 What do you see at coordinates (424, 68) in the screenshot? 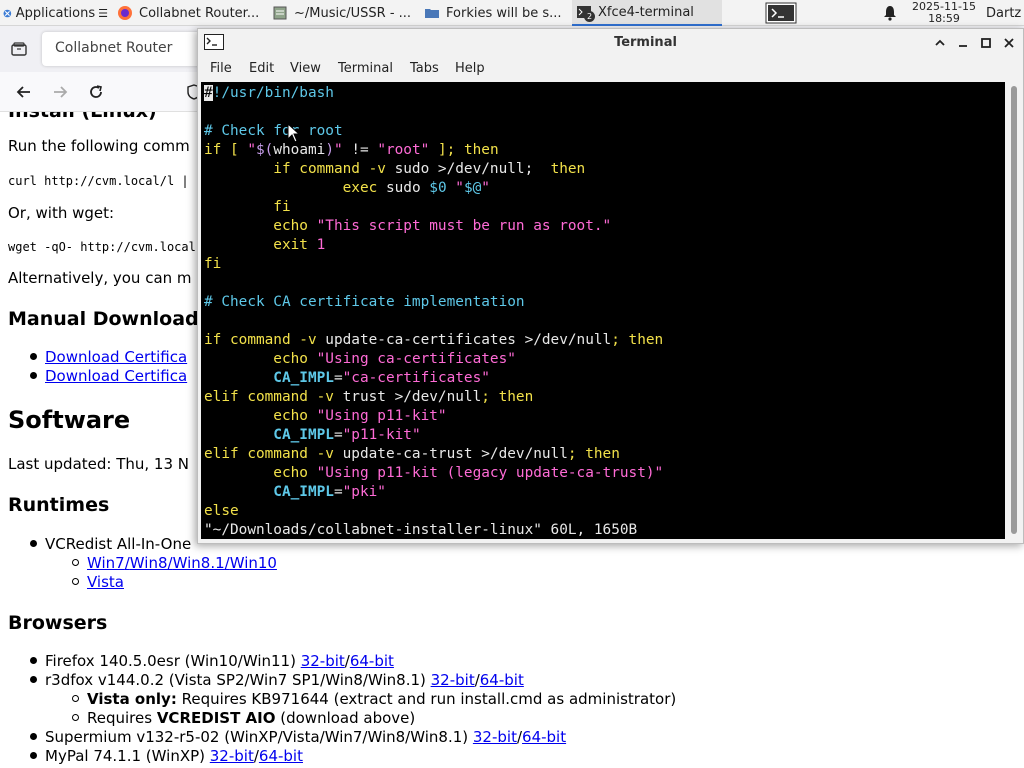
I see `menu-tabs: Tabs` at bounding box center [424, 68].